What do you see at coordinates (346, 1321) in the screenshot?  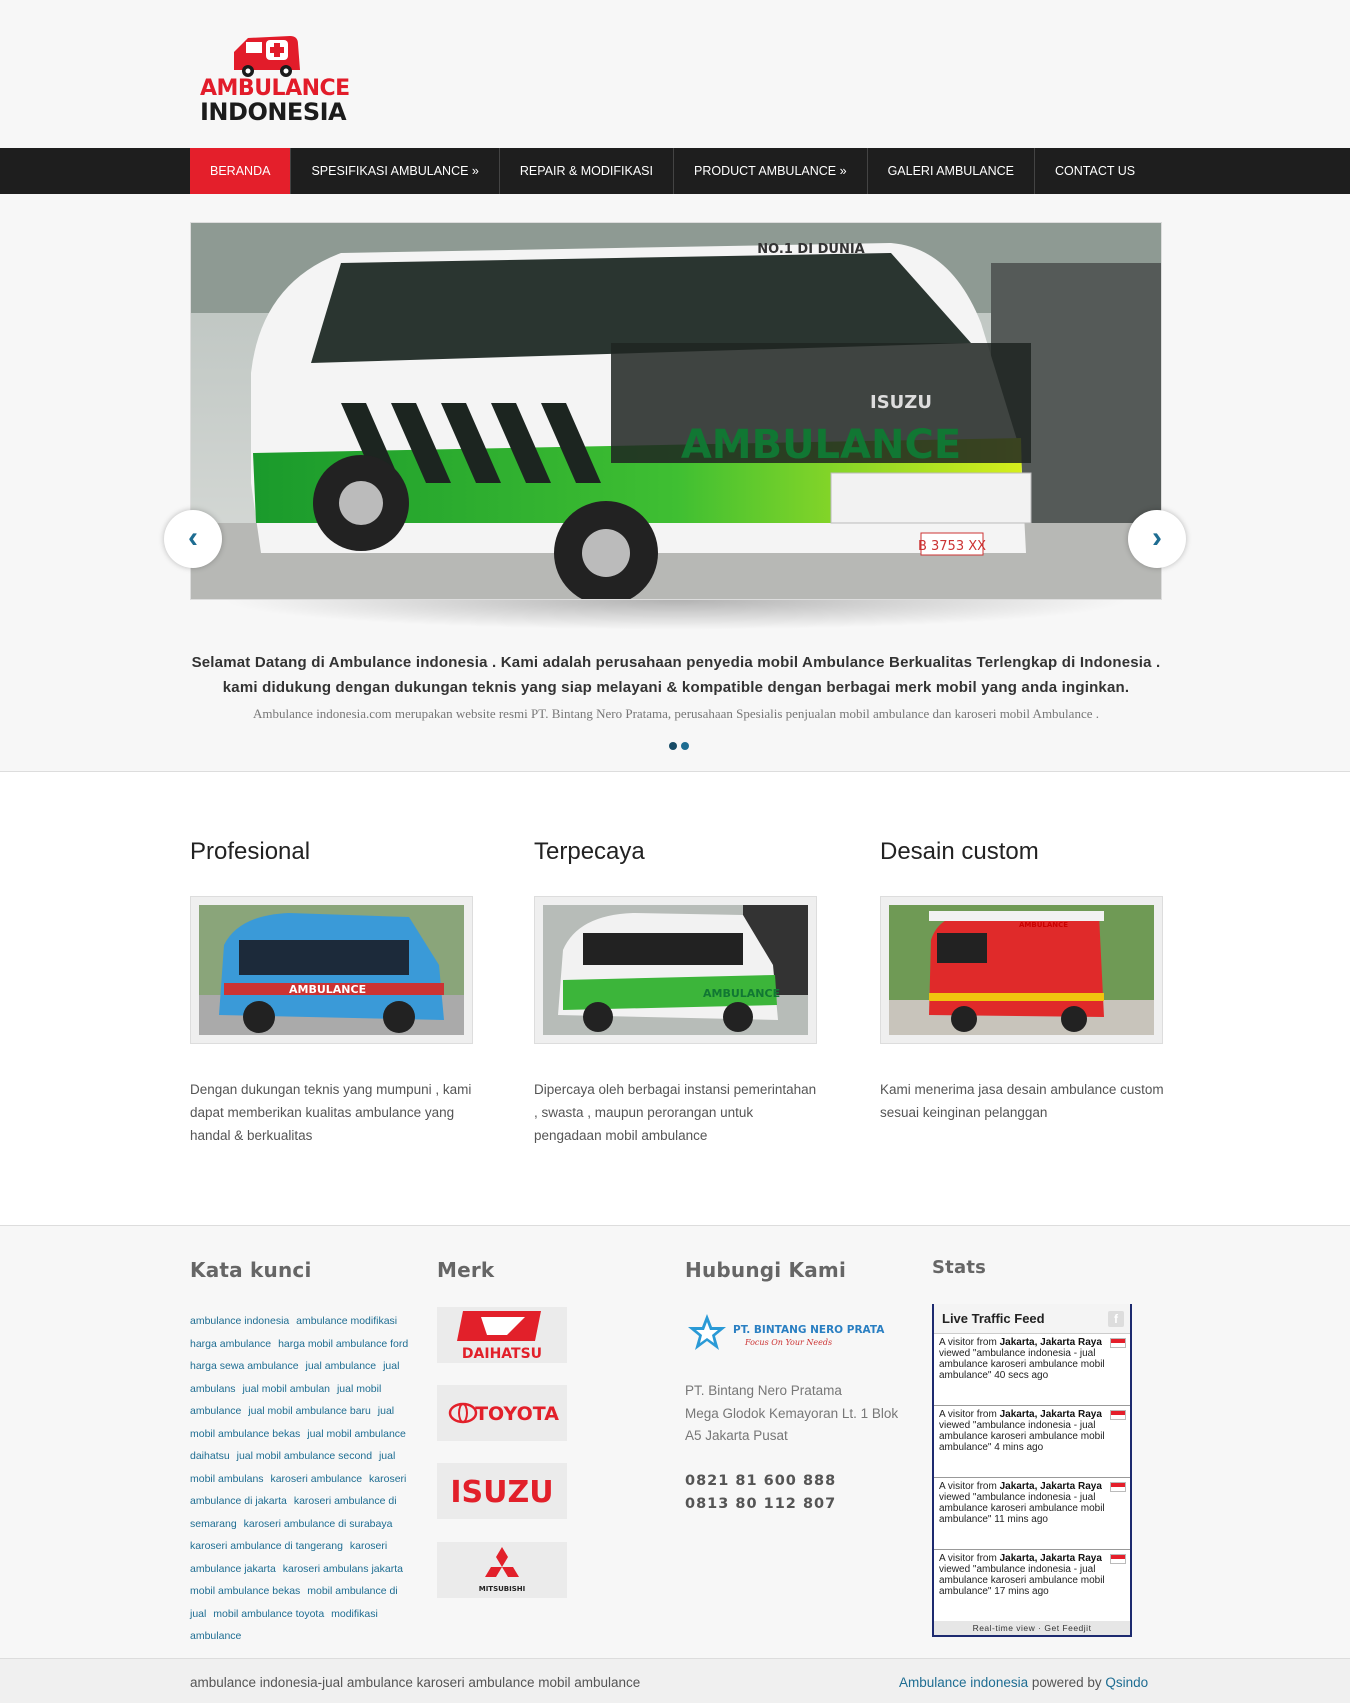 I see `tag-link: ambulance modifikasi` at bounding box center [346, 1321].